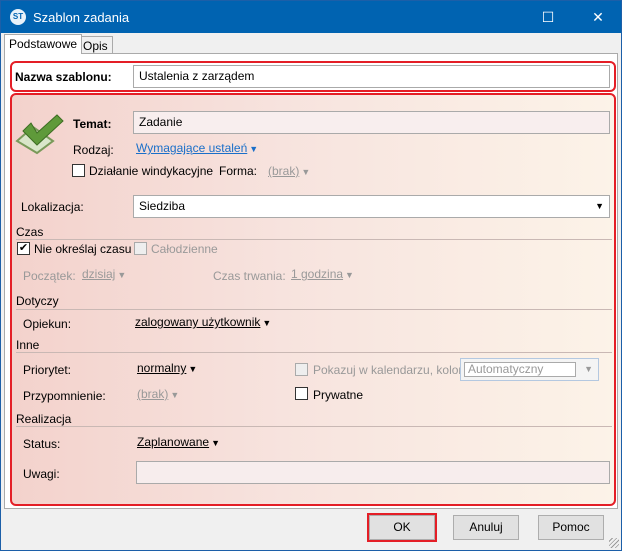  Describe the element at coordinates (520, 369) in the screenshot. I see `color-value: Automatyczny` at that location.